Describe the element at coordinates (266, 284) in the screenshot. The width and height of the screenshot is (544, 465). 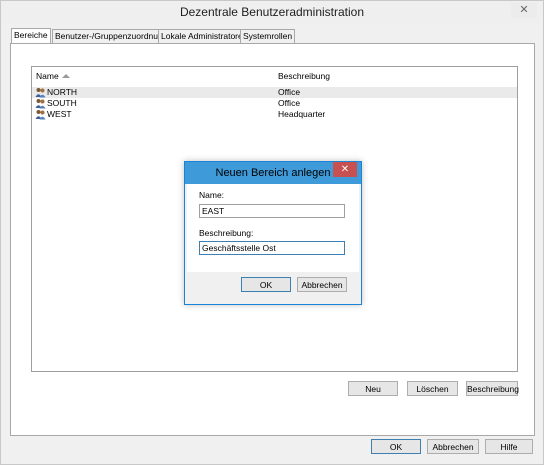
I see `dialog-ok-button: OK` at that location.